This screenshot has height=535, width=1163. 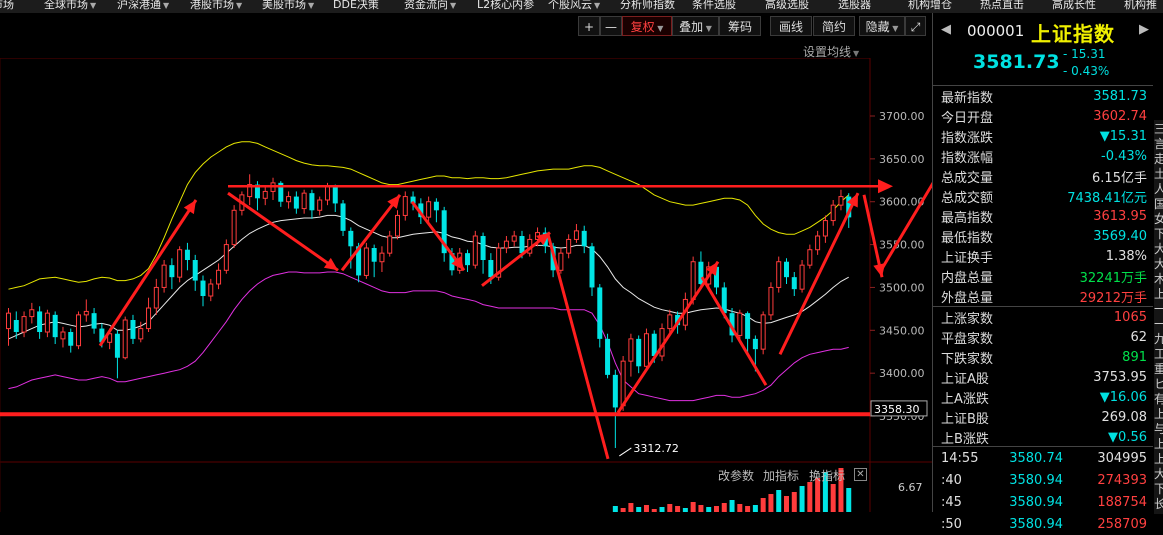 I want to click on side-tab-char: 三, so click(x=1158, y=128).